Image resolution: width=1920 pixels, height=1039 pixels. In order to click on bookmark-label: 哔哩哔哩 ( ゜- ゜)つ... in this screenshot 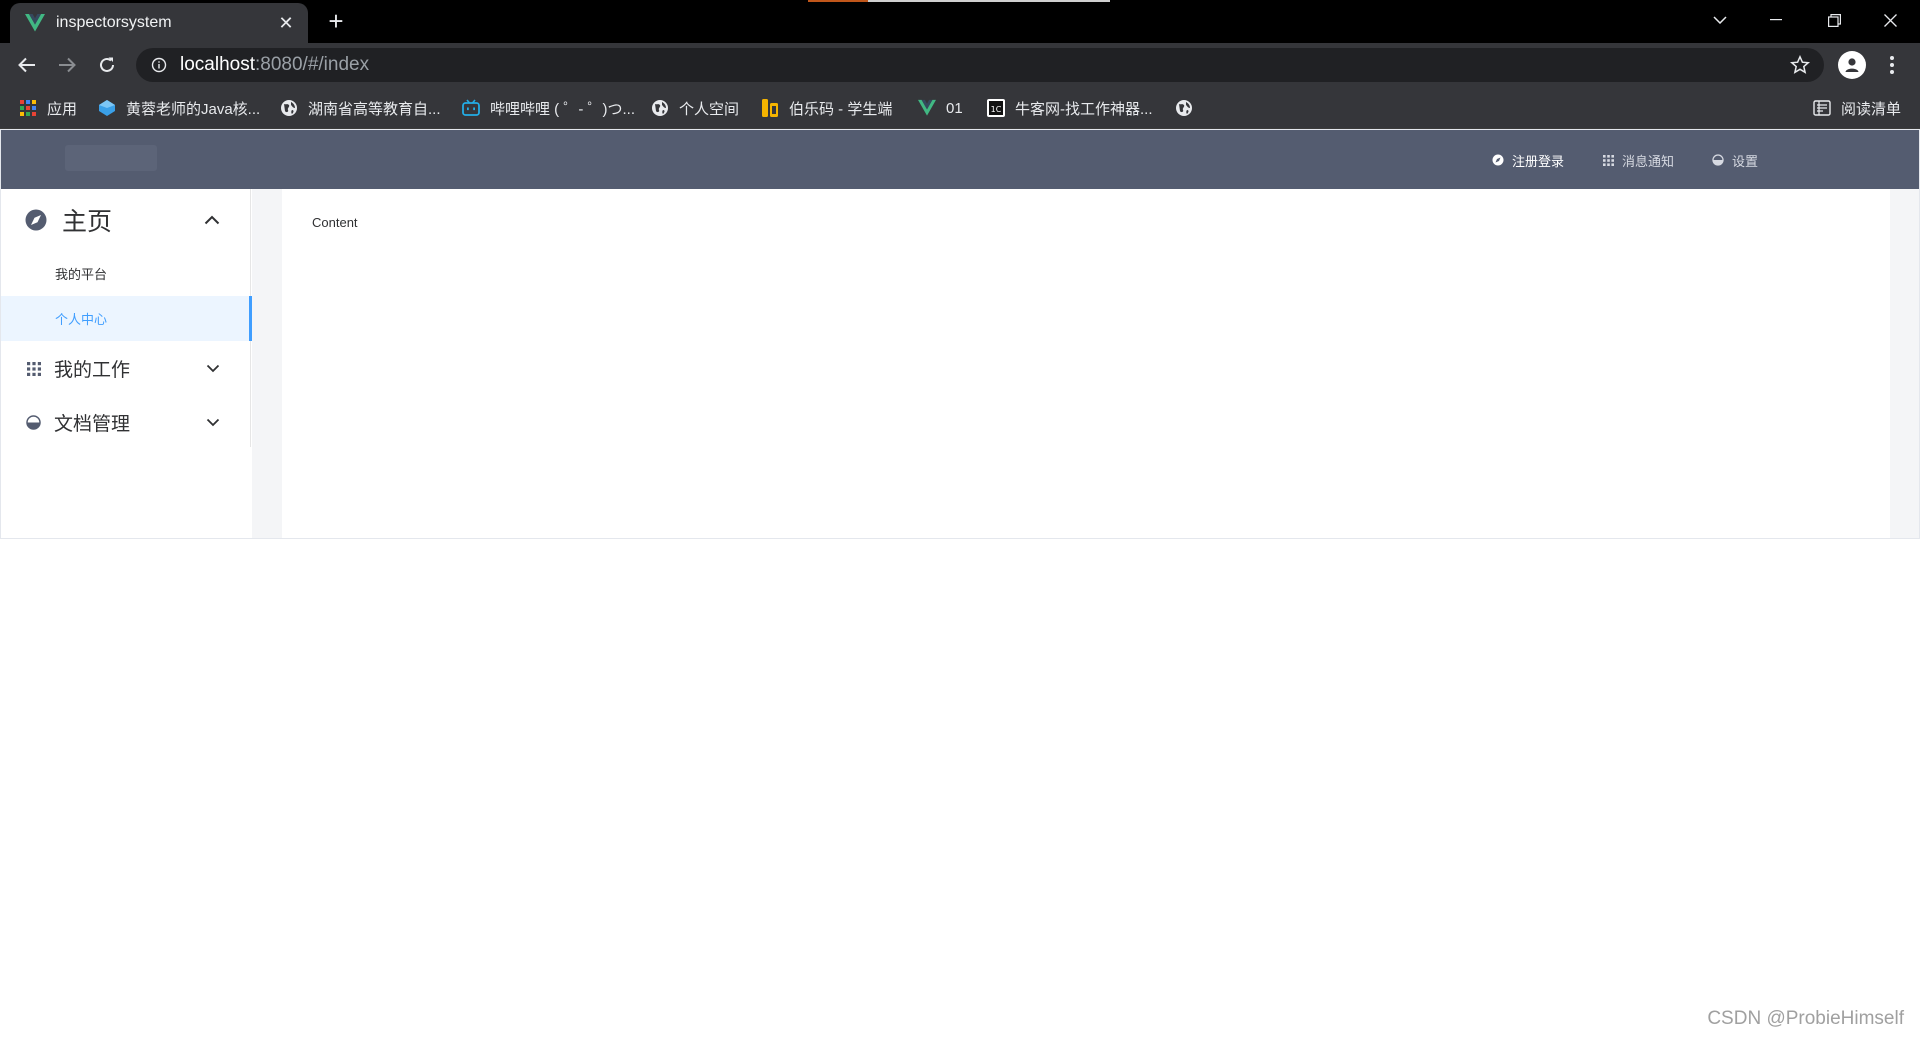, I will do `click(562, 109)`.